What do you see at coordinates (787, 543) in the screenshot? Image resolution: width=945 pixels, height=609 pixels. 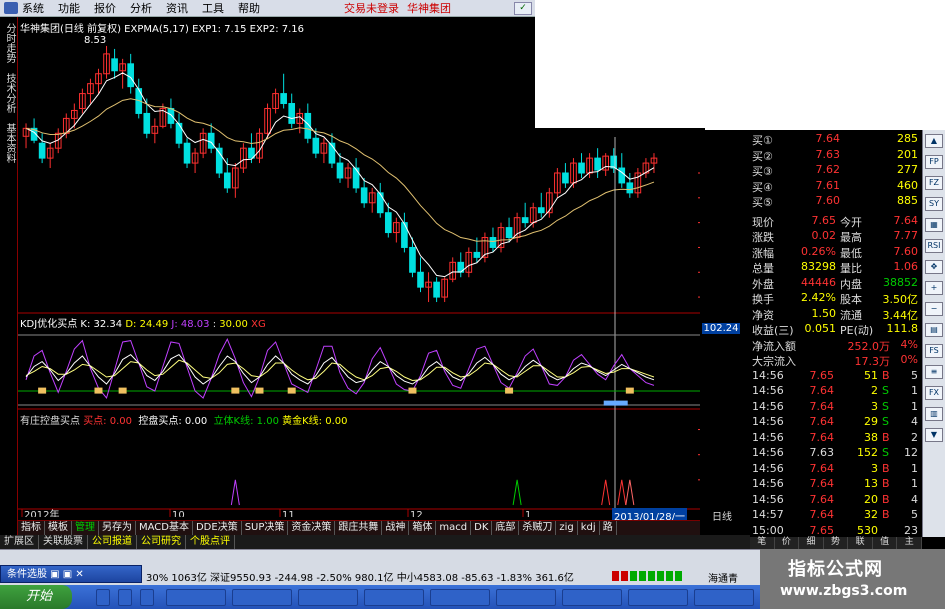 I see `quote-tab: 价` at bounding box center [787, 543].